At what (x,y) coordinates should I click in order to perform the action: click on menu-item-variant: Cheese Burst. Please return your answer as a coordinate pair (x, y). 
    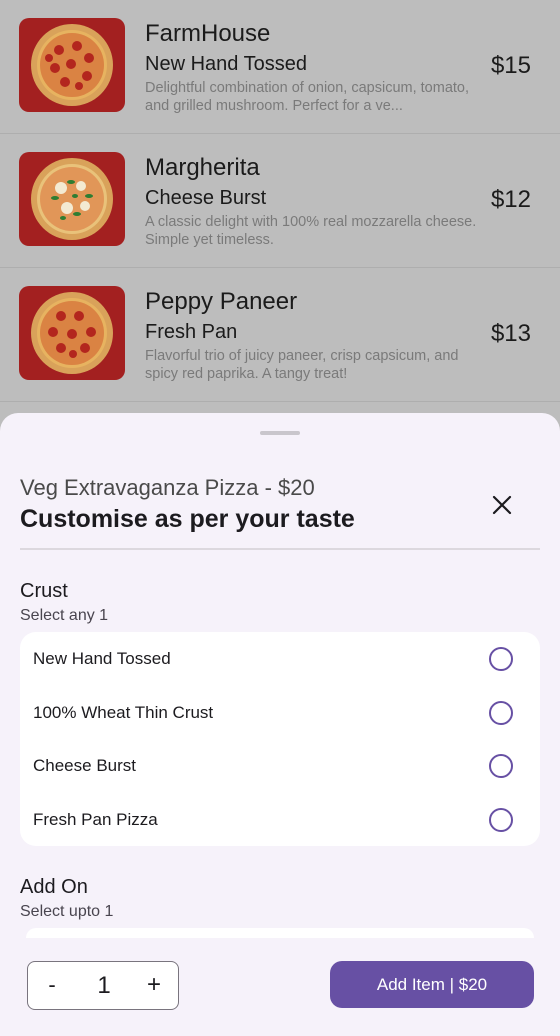
    Looking at the image, I should click on (206, 198).